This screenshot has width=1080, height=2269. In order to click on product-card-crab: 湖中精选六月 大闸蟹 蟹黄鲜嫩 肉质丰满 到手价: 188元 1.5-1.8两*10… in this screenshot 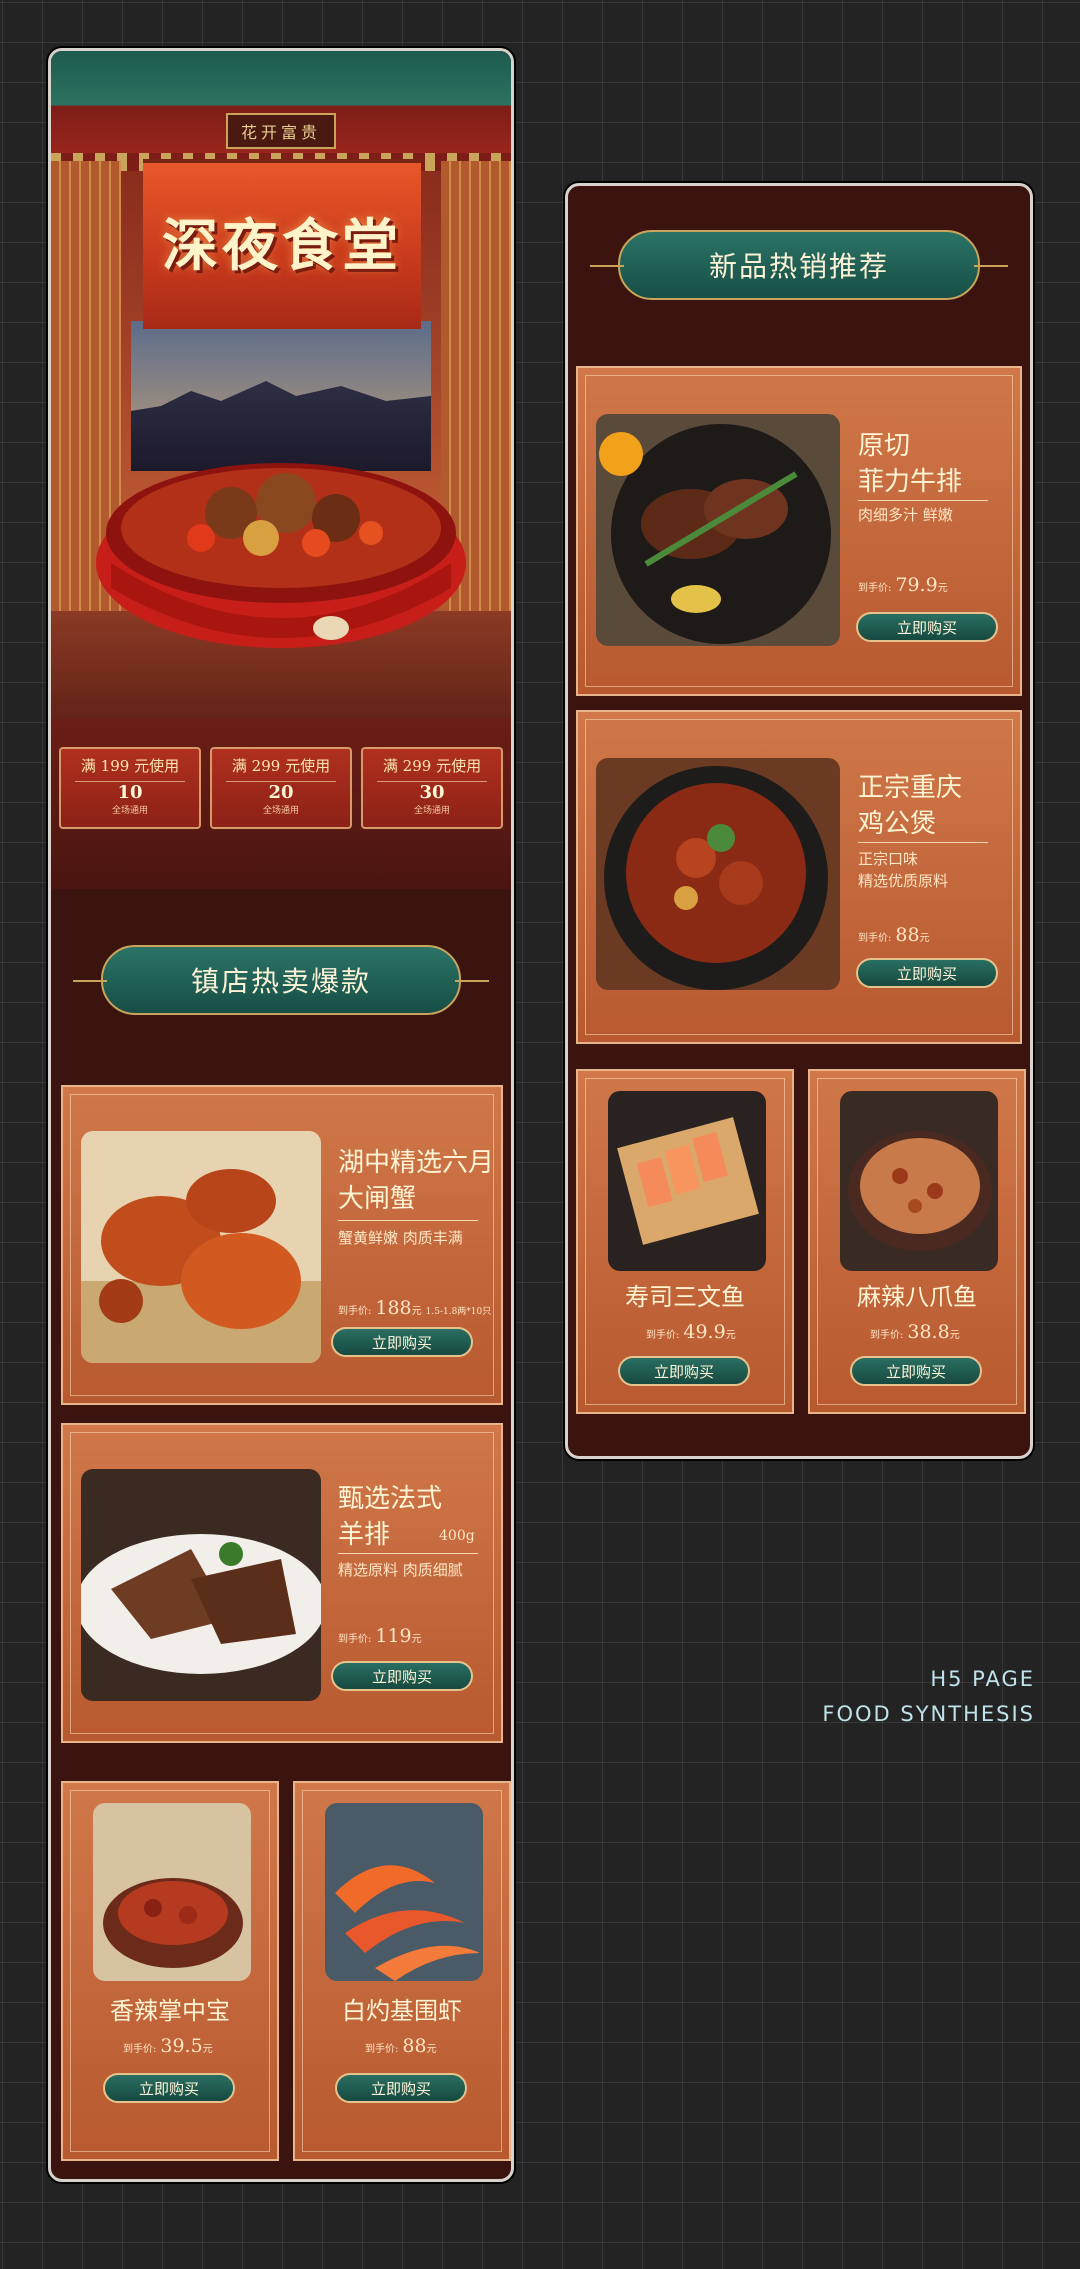, I will do `click(282, 1245)`.